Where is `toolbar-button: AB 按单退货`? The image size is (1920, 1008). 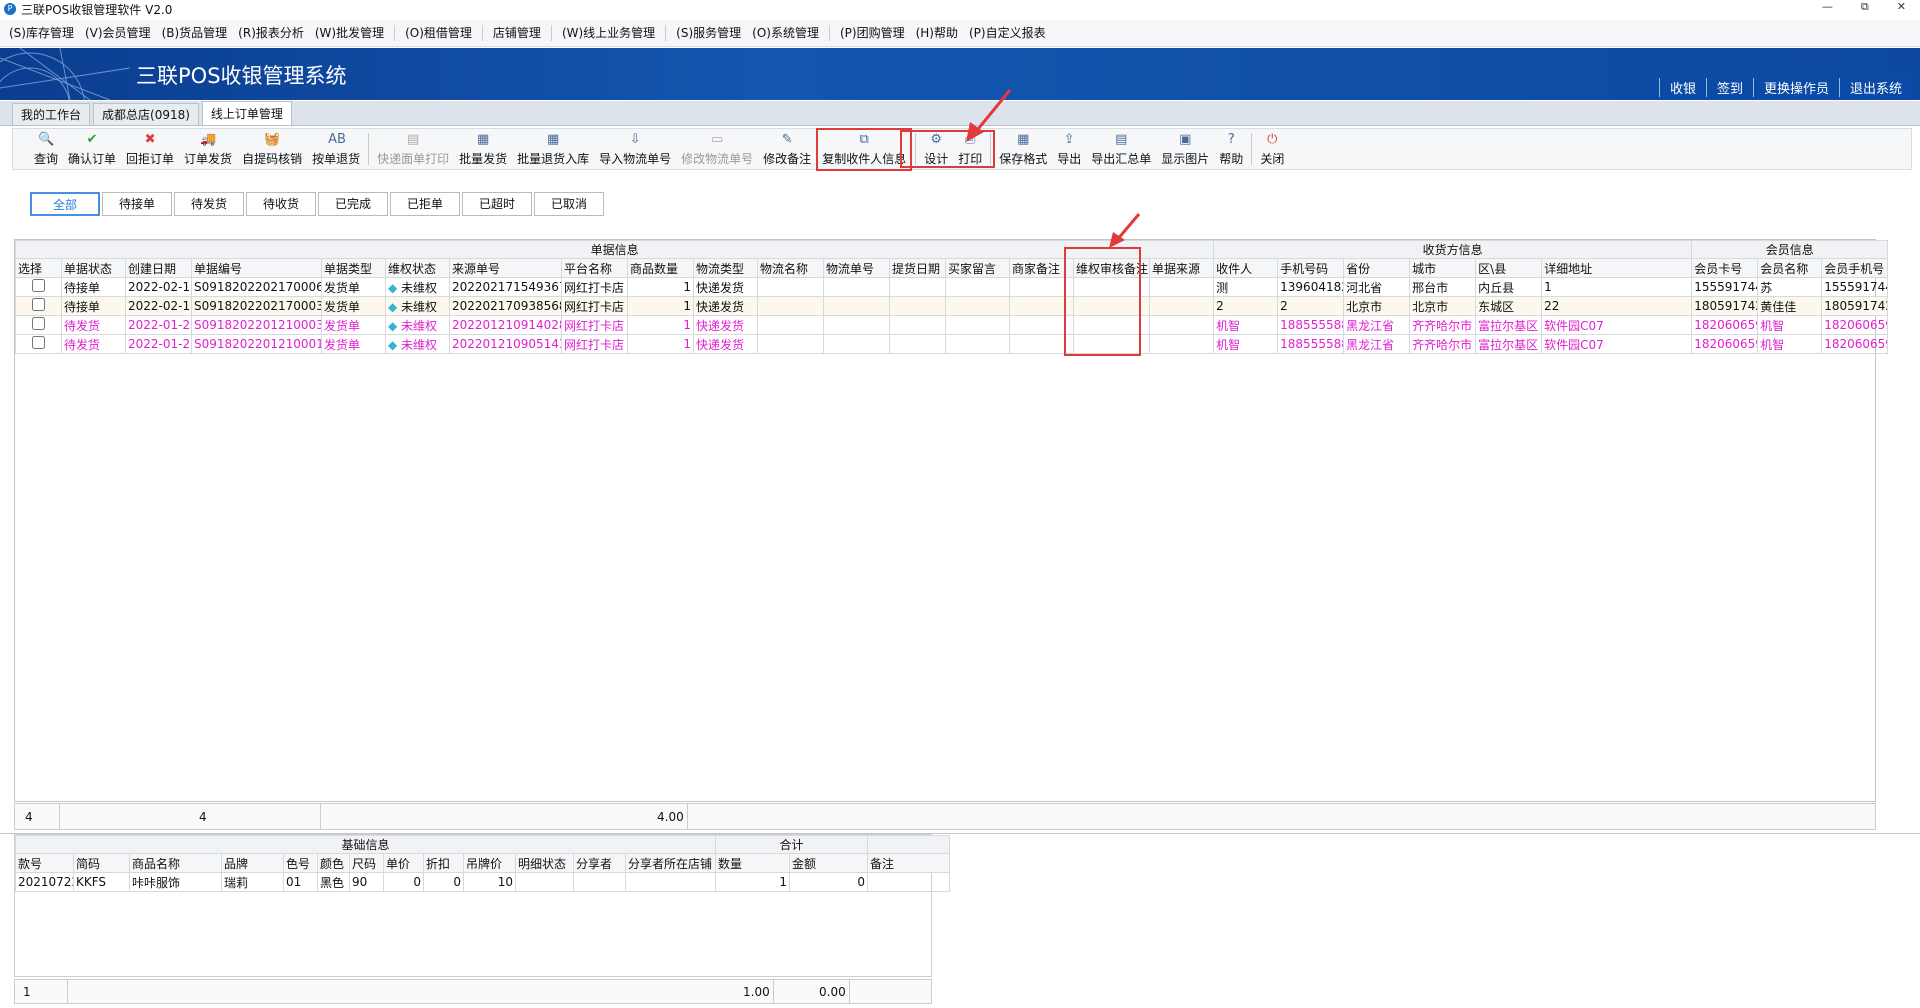 toolbar-button: AB 按单退货 is located at coordinates (336, 149).